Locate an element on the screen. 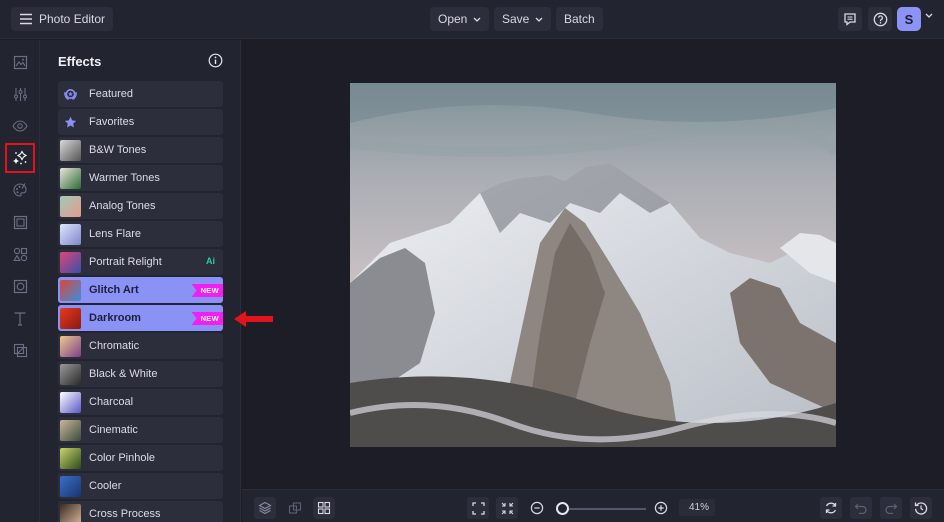 The image size is (944, 522). zoom-out-button is located at coordinates (537, 508).